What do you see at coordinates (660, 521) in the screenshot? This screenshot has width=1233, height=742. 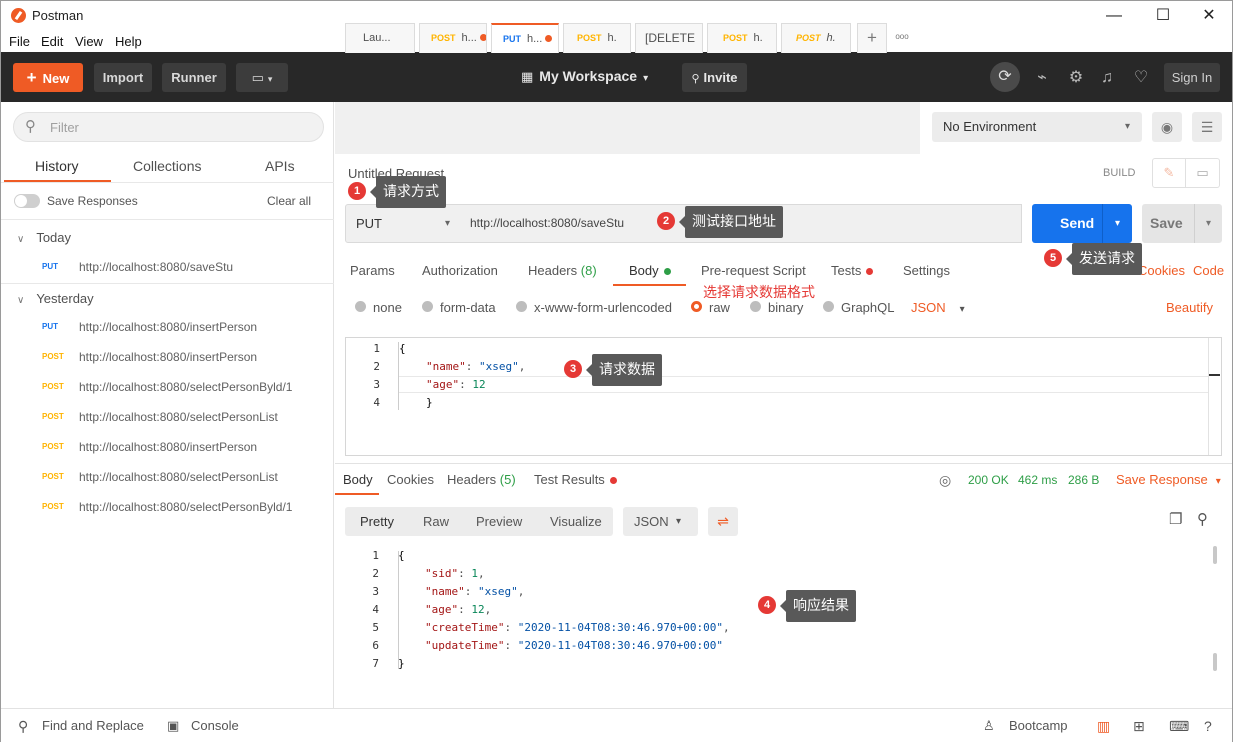 I see `response-format-select: JSON ▾` at bounding box center [660, 521].